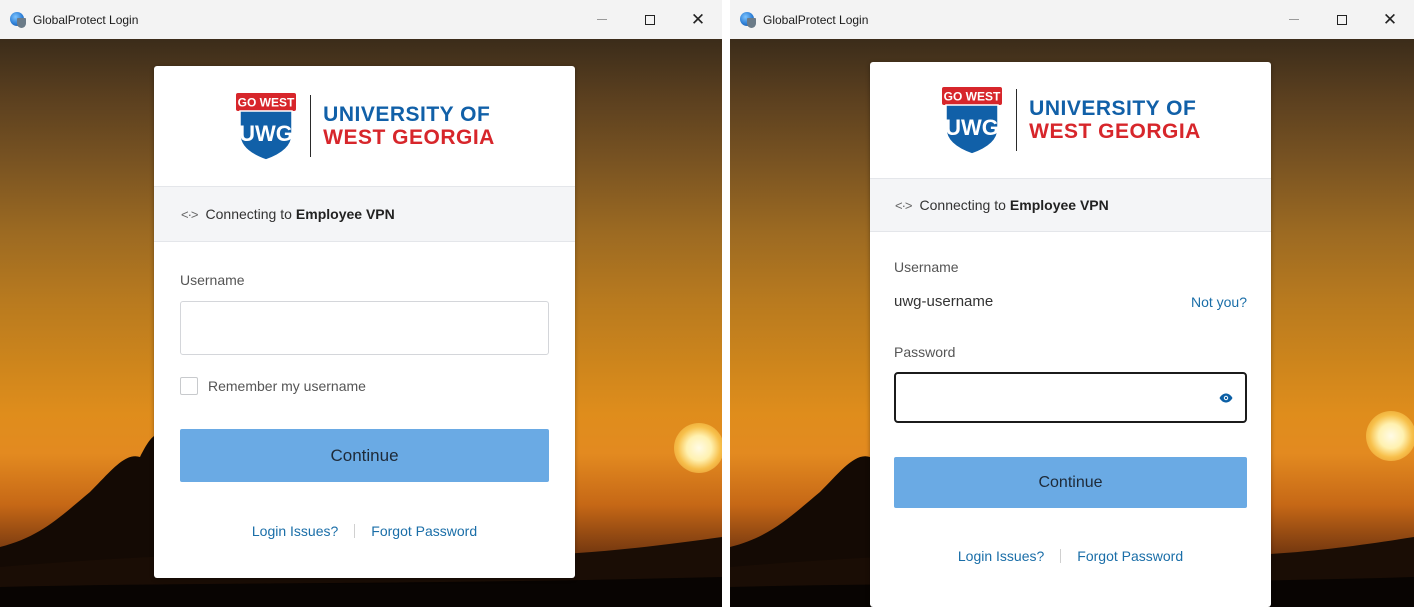  Describe the element at coordinates (944, 301) in the screenshot. I see `username-value: uwg-username` at that location.